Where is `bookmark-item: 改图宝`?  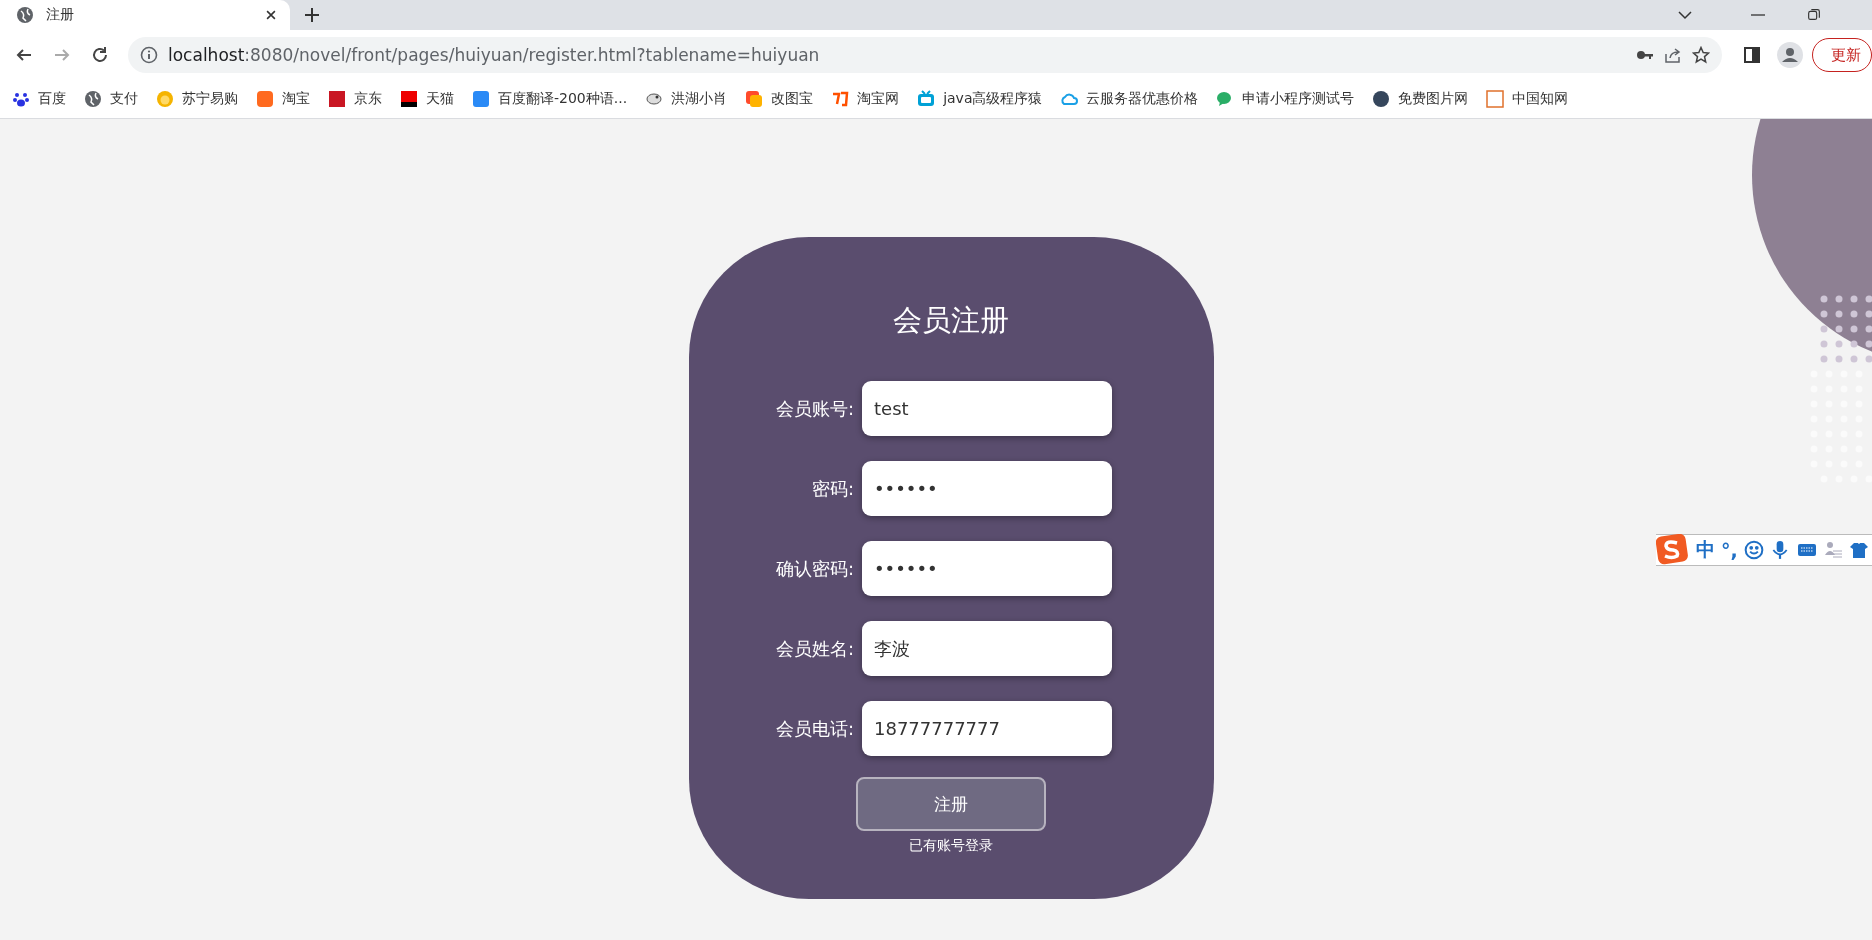
bookmark-item: 改图宝 is located at coordinates (782, 99).